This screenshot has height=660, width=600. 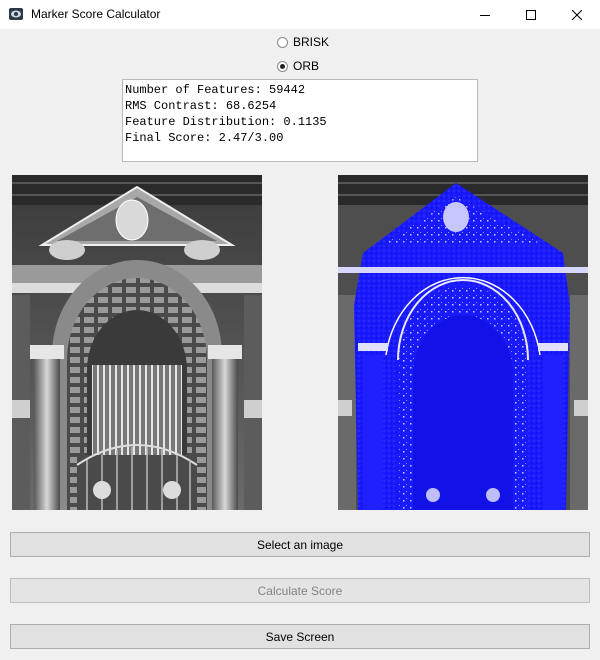 I want to click on close-button, so click(x=577, y=14).